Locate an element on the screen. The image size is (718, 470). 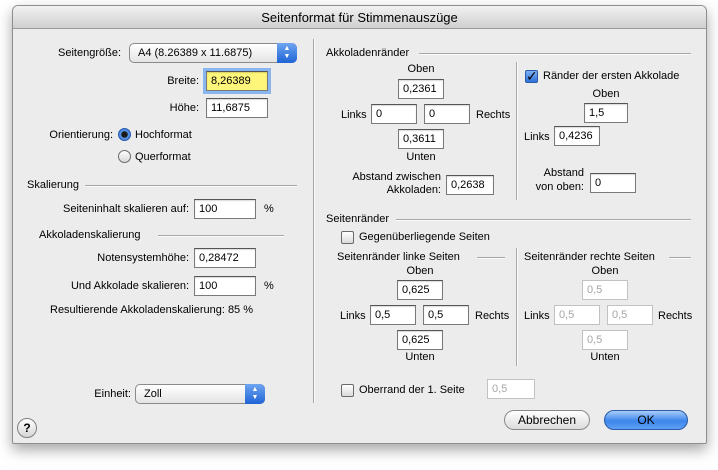
cancel-button: Abbrechen is located at coordinates (547, 420).